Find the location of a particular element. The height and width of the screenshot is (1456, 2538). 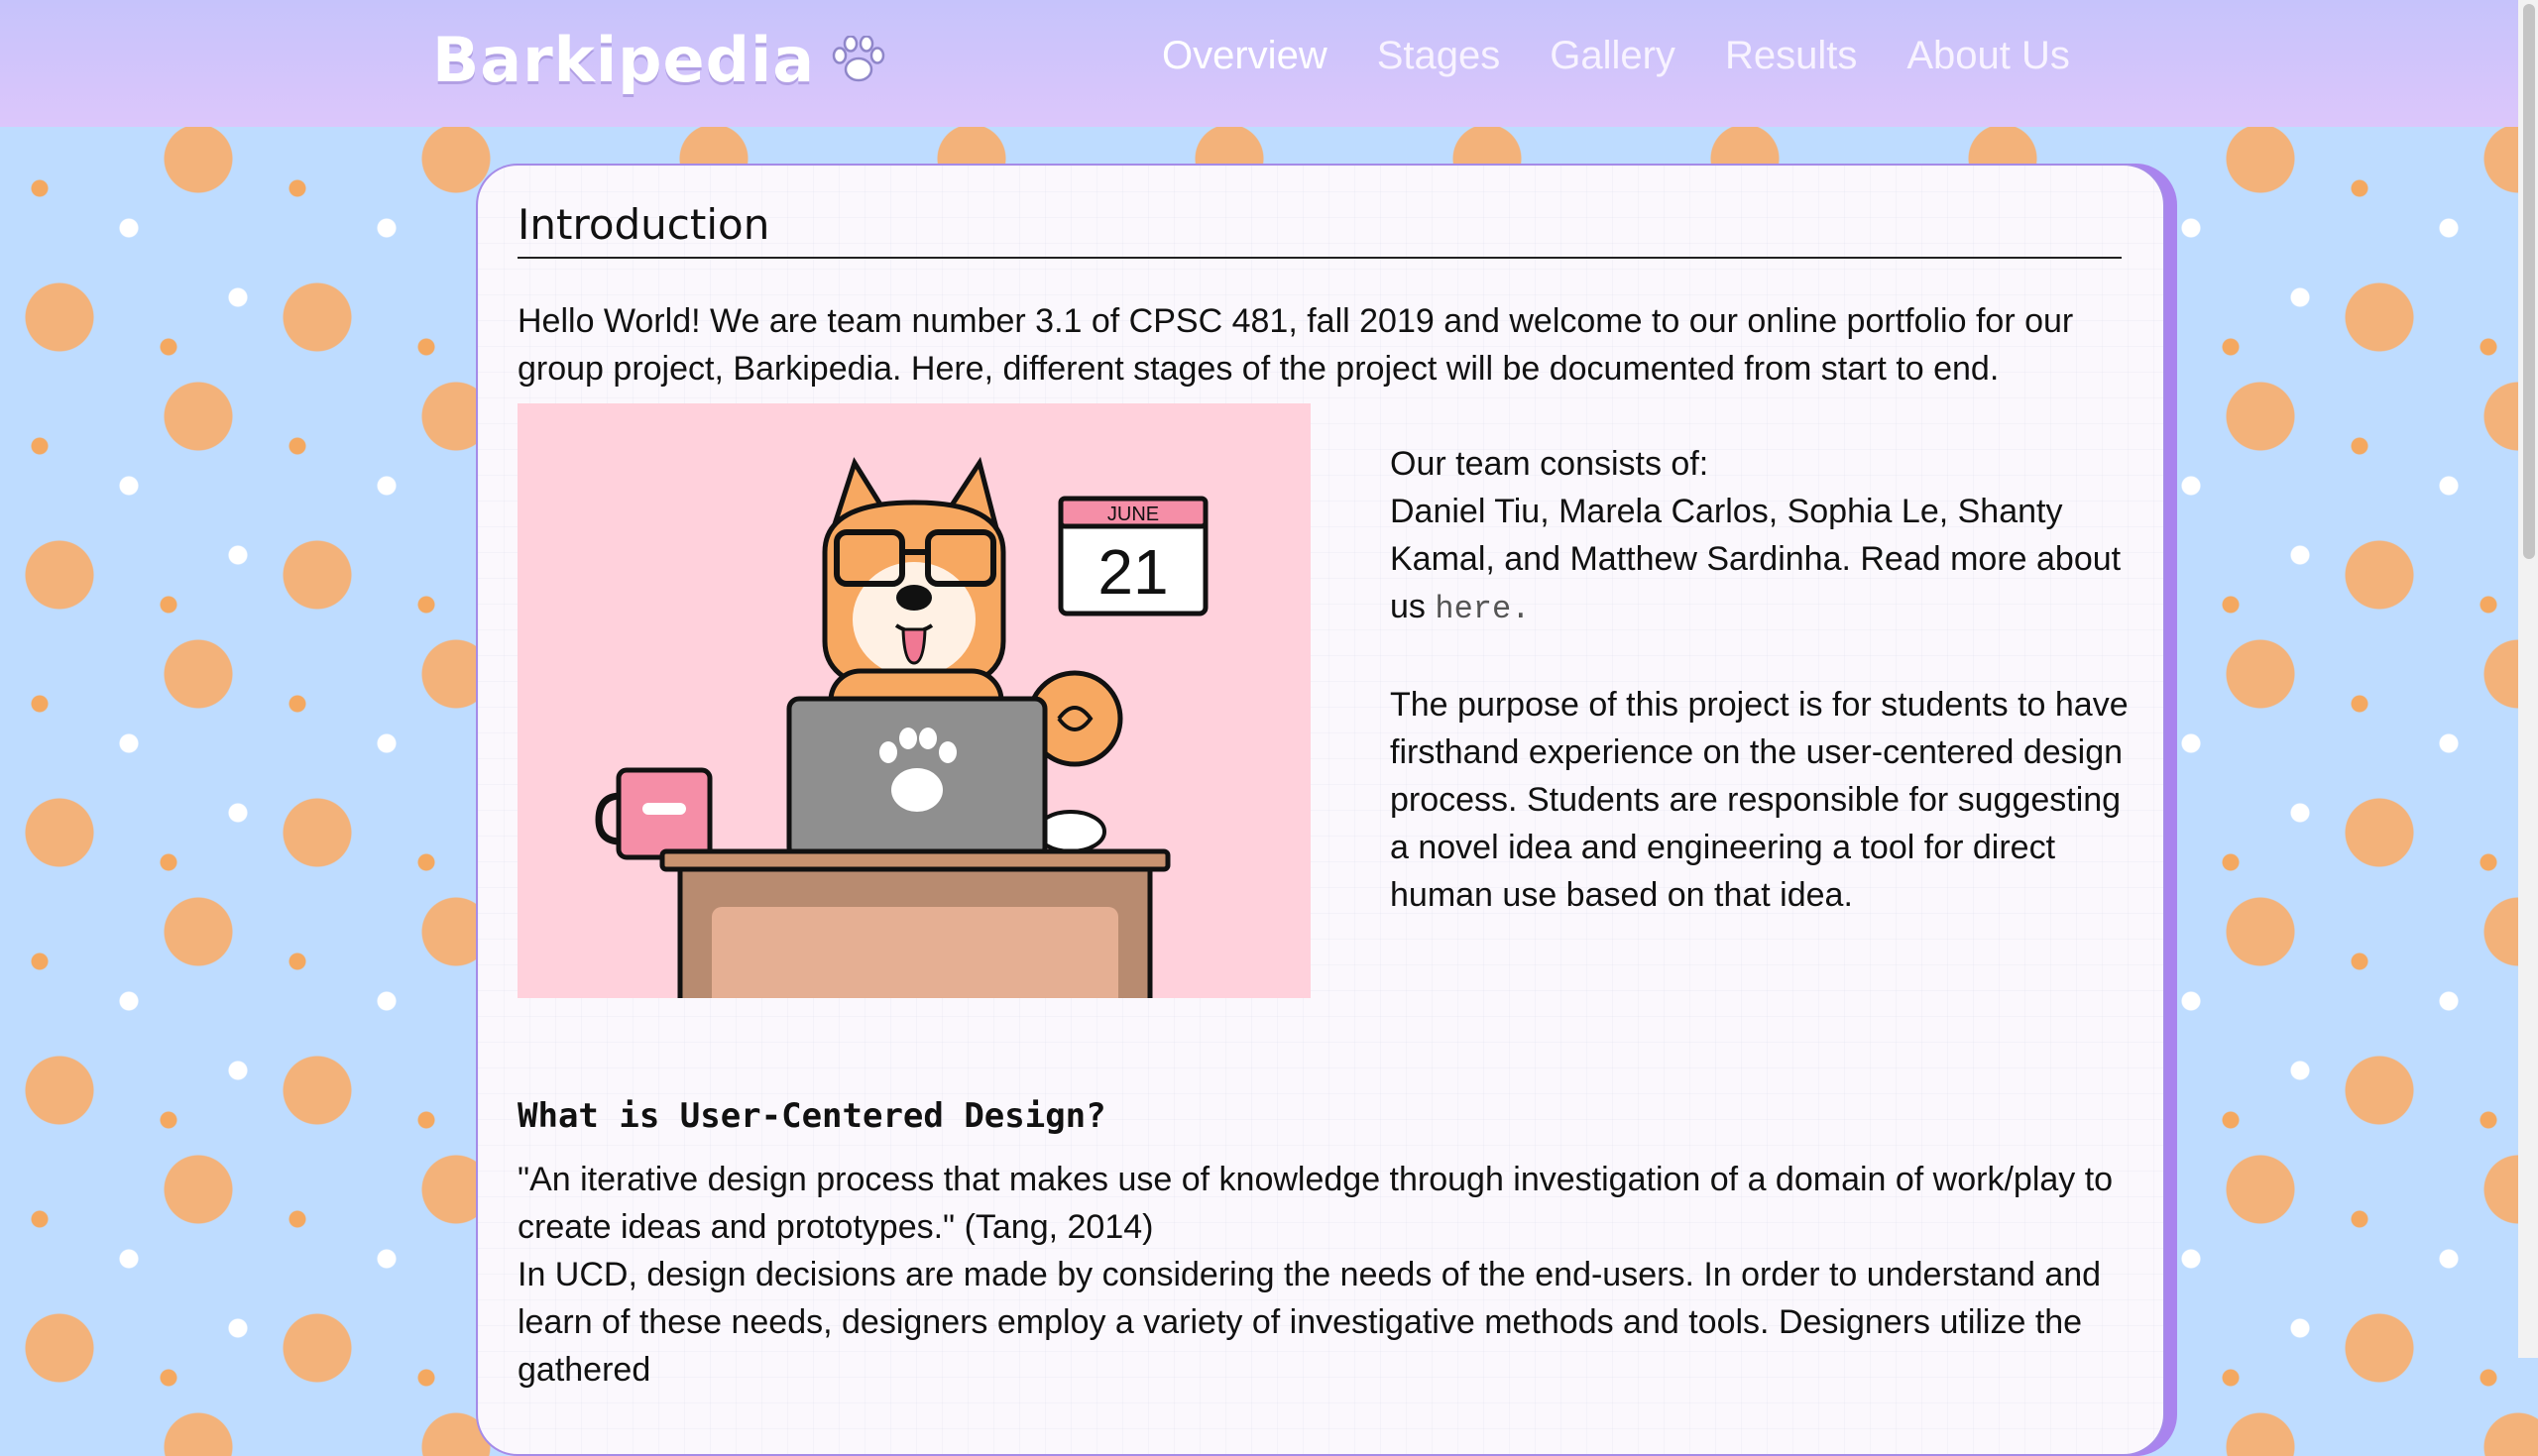

nav-overview: Overview is located at coordinates (1244, 56).